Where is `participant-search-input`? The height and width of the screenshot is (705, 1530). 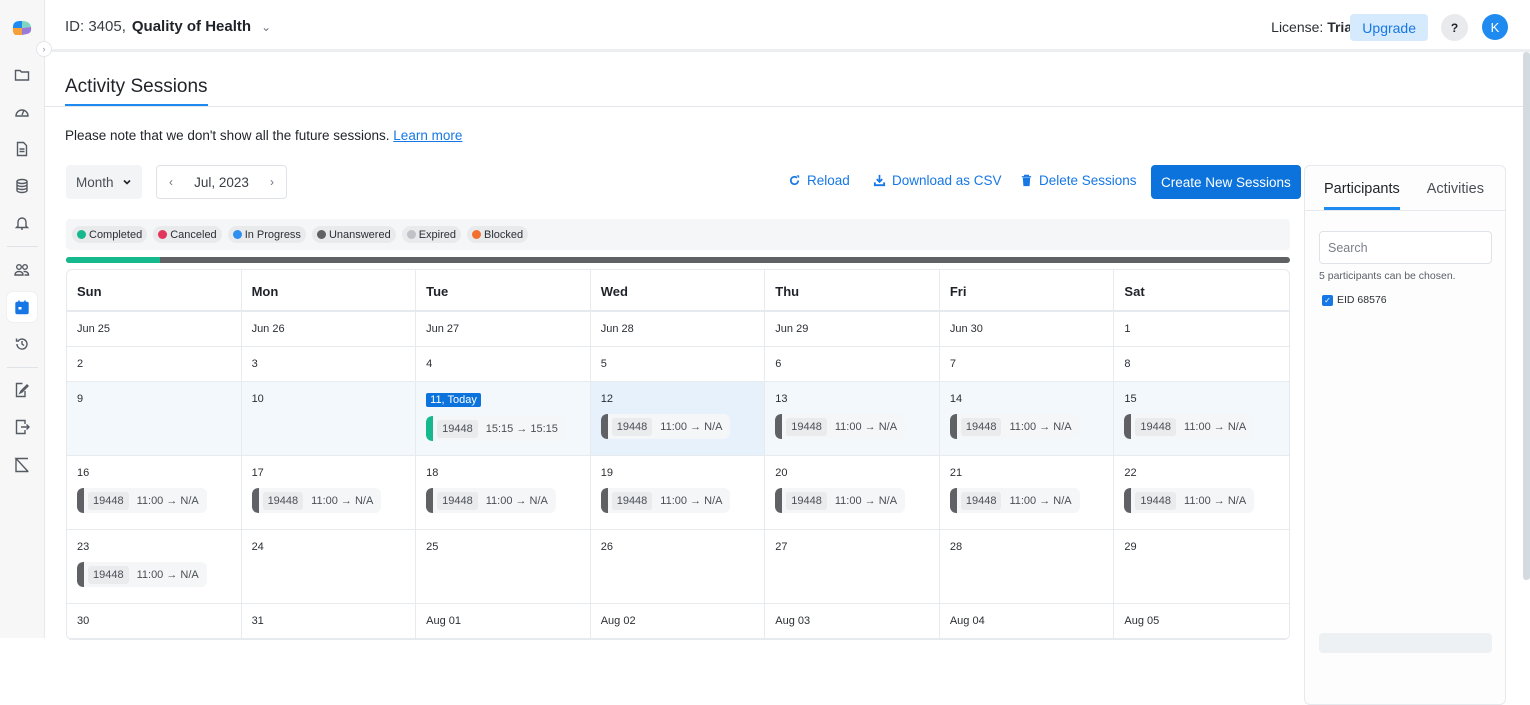 participant-search-input is located at coordinates (1405, 247).